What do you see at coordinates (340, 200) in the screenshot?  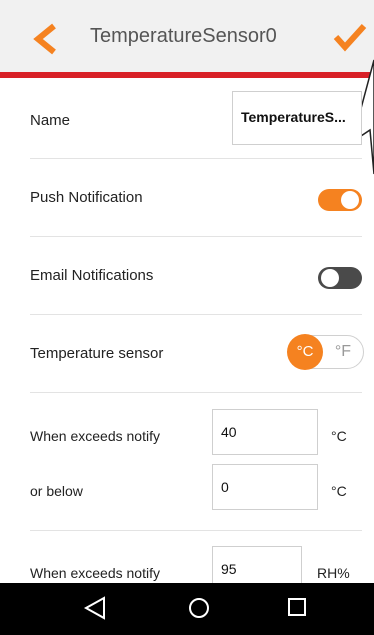 I see `push-notification-toggle` at bounding box center [340, 200].